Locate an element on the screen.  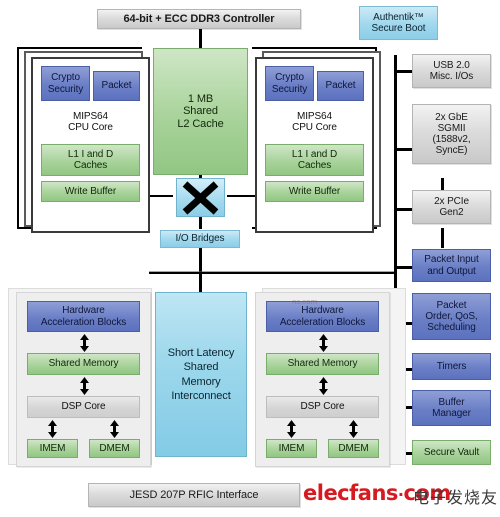
dsp-core-label: DSP Core is located at coordinates (83, 407).